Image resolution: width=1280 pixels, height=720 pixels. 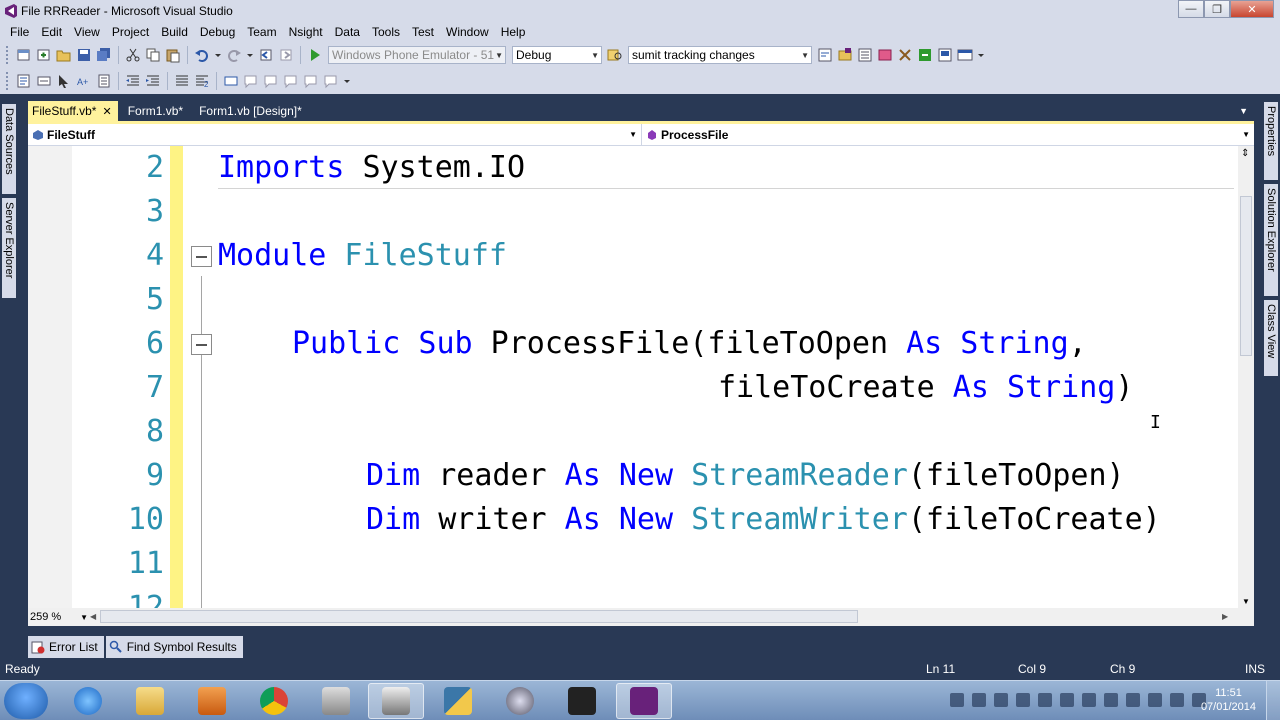 I want to click on visual-studio-taskbar-icon, so click(x=644, y=701).